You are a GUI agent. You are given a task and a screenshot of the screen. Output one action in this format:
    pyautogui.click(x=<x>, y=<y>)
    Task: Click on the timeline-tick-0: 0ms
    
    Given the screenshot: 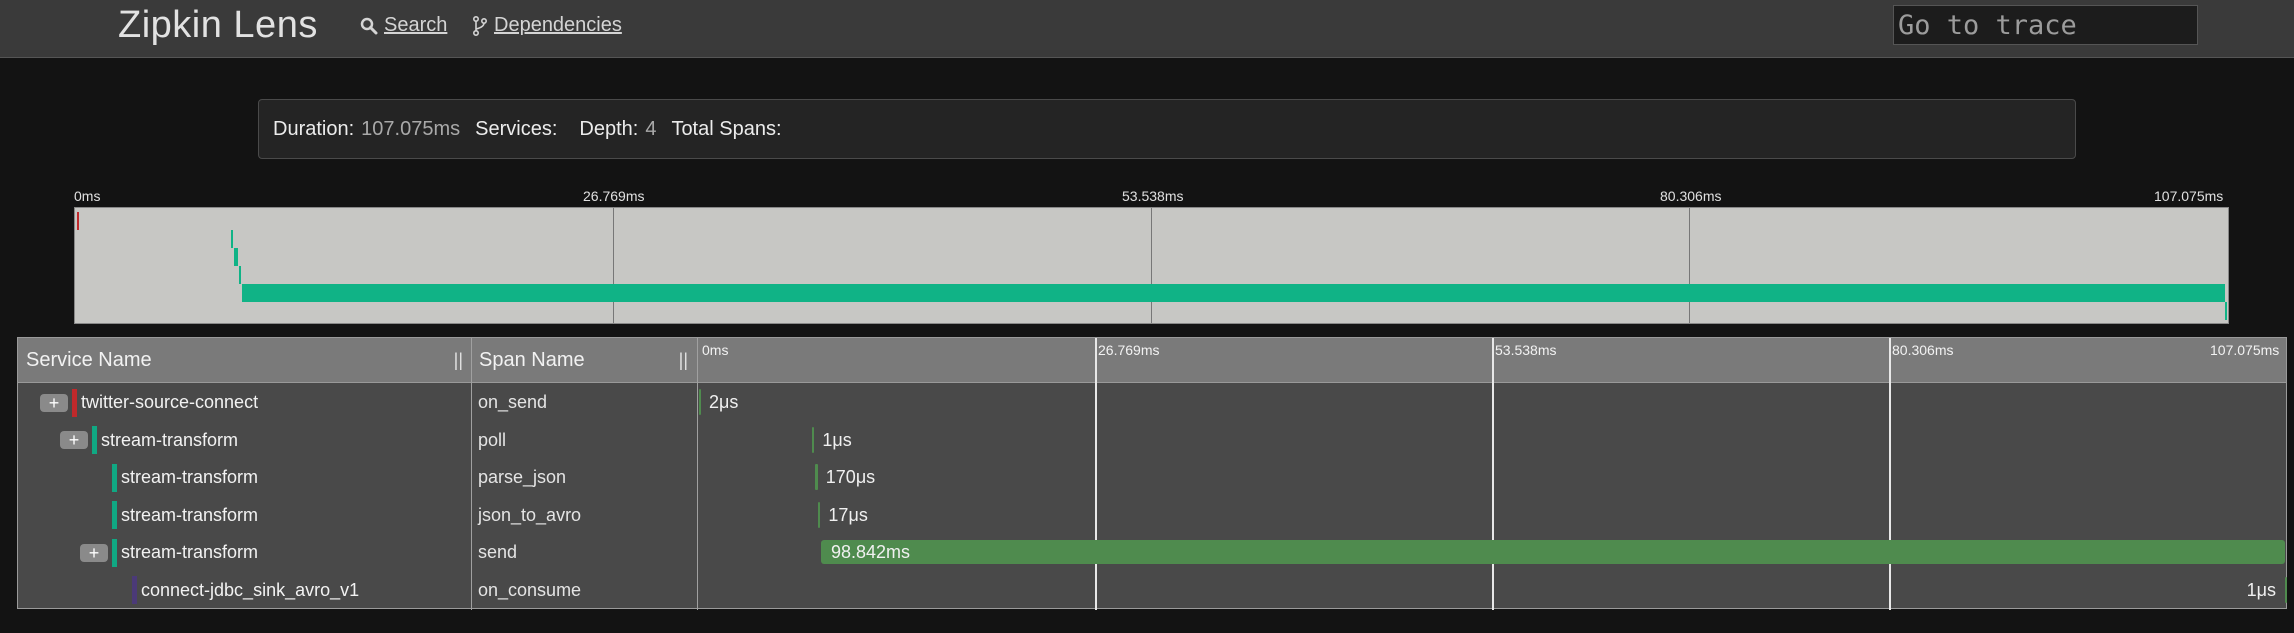 What is the action you would take?
    pyautogui.click(x=715, y=350)
    